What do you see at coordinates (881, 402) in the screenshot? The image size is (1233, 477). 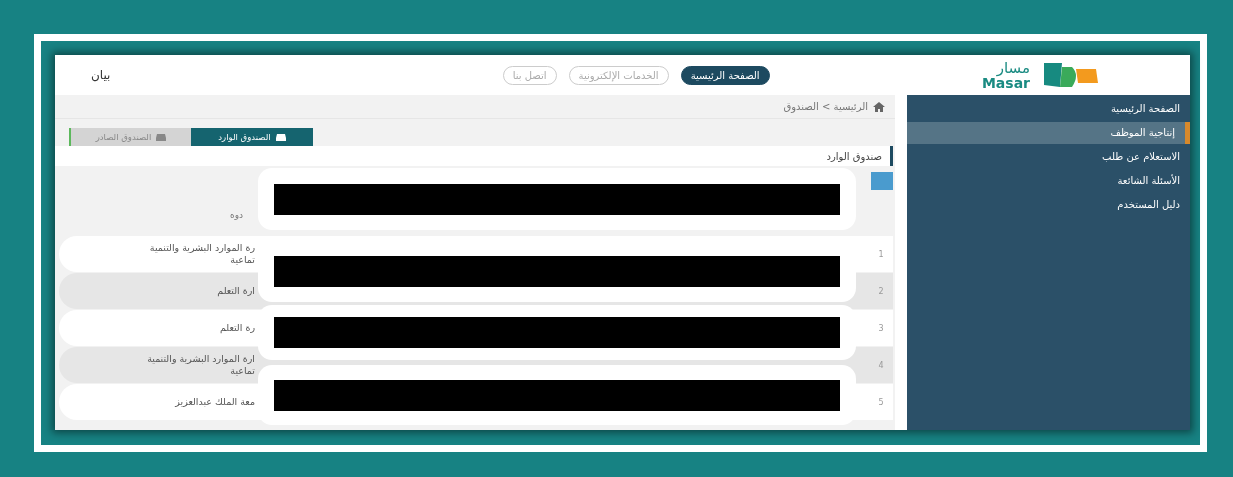 I see `row-number: 5` at bounding box center [881, 402].